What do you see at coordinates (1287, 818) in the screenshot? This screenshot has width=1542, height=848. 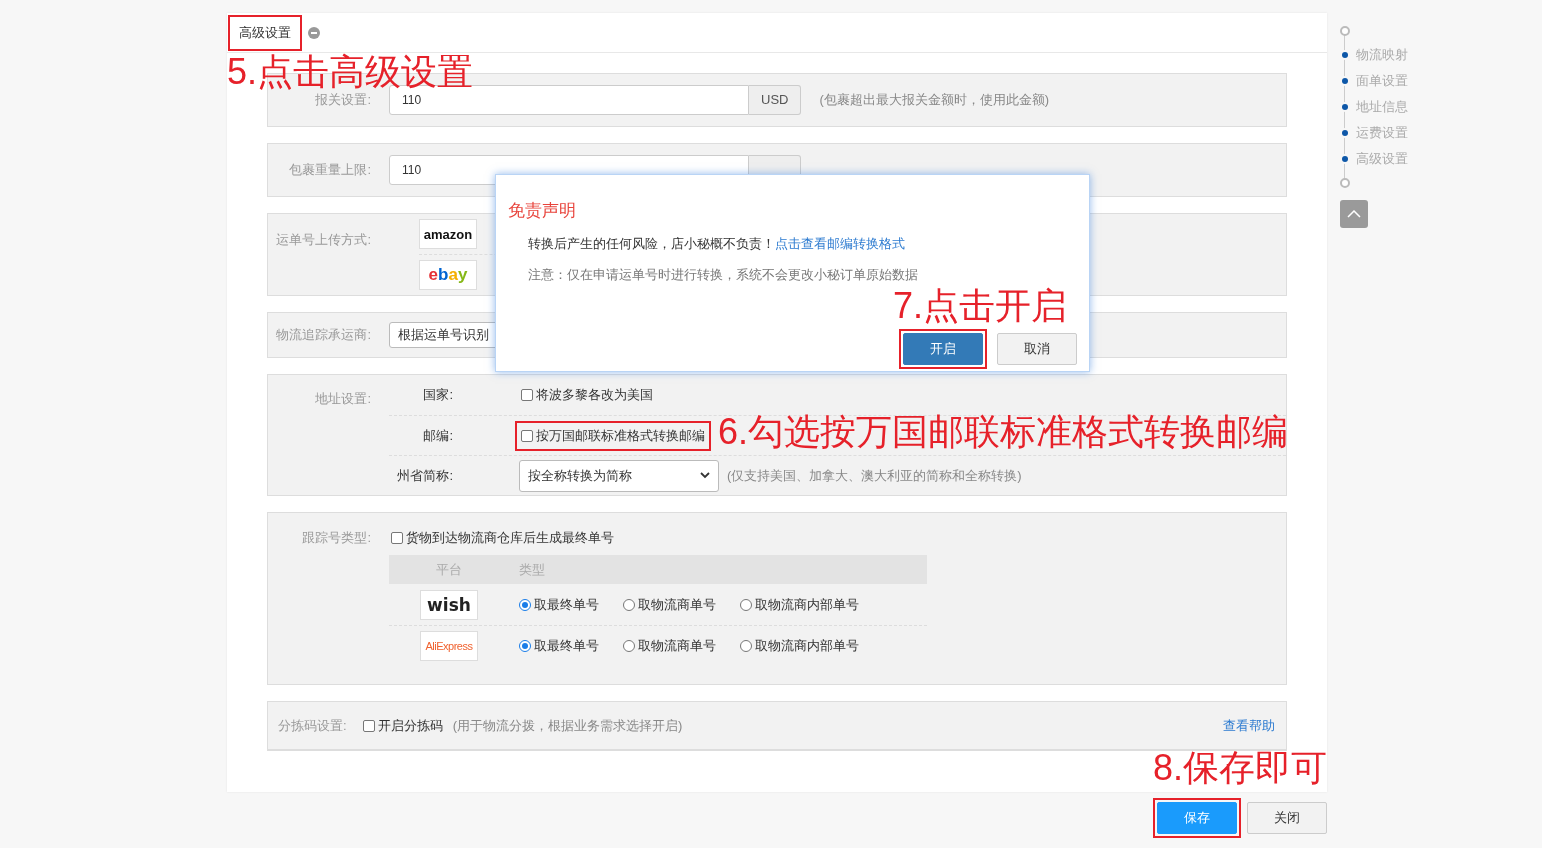 I see `footer-button: 关闭` at bounding box center [1287, 818].